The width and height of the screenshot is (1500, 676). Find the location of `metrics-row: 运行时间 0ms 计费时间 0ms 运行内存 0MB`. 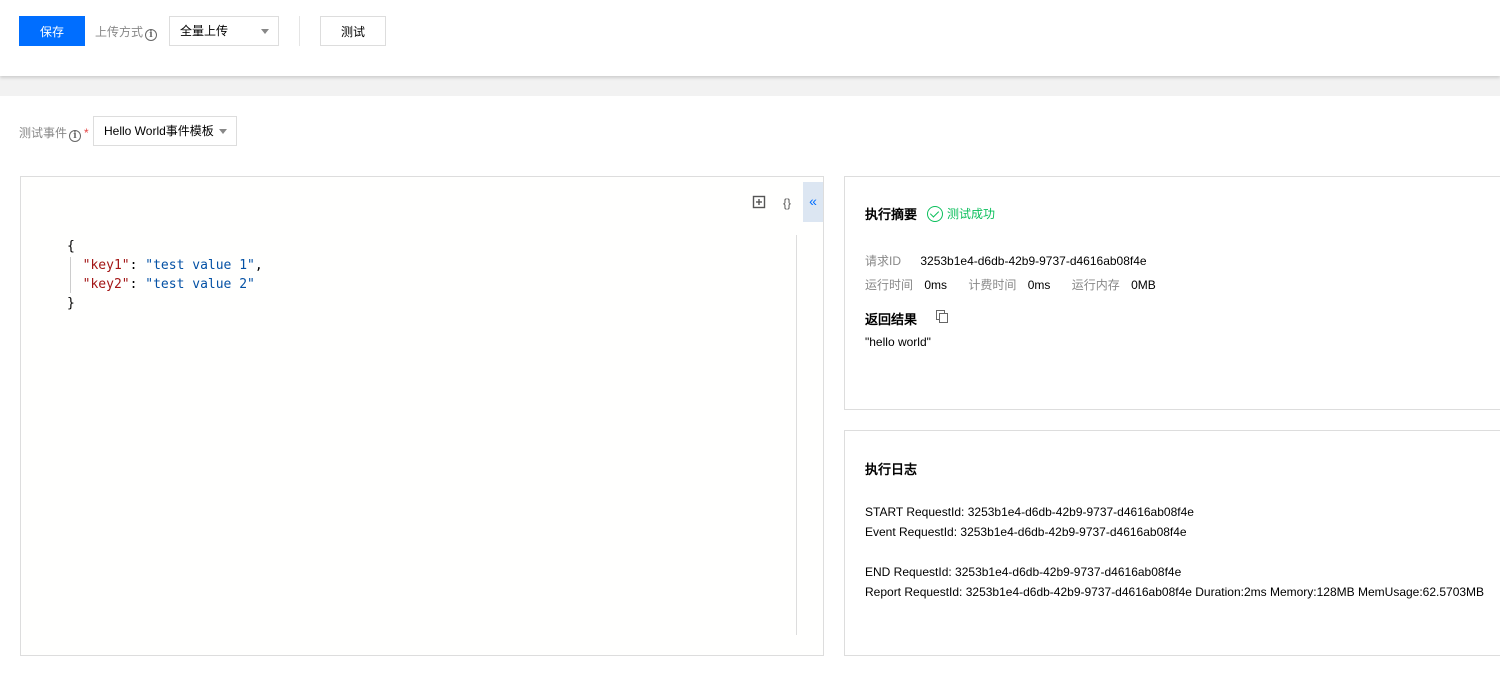

metrics-row: 运行时间 0ms 计费时间 0ms 运行内存 0MB is located at coordinates (1010, 284).